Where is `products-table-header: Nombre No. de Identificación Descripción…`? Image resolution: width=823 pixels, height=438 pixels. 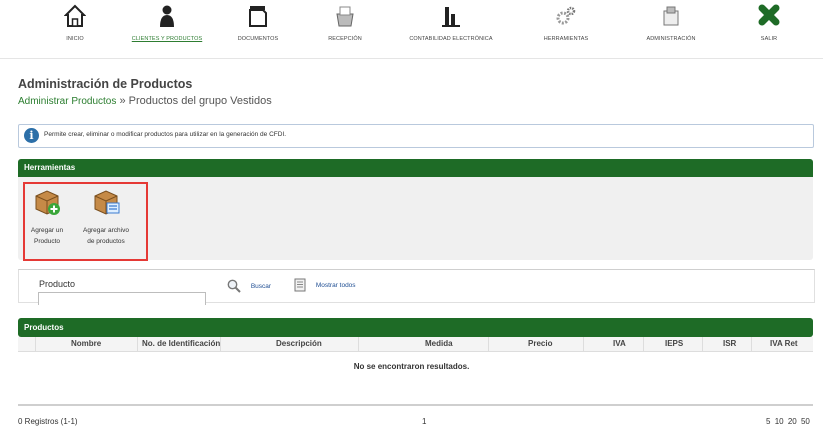 products-table-header: Nombre No. de Identificación Descripción… is located at coordinates (415, 344).